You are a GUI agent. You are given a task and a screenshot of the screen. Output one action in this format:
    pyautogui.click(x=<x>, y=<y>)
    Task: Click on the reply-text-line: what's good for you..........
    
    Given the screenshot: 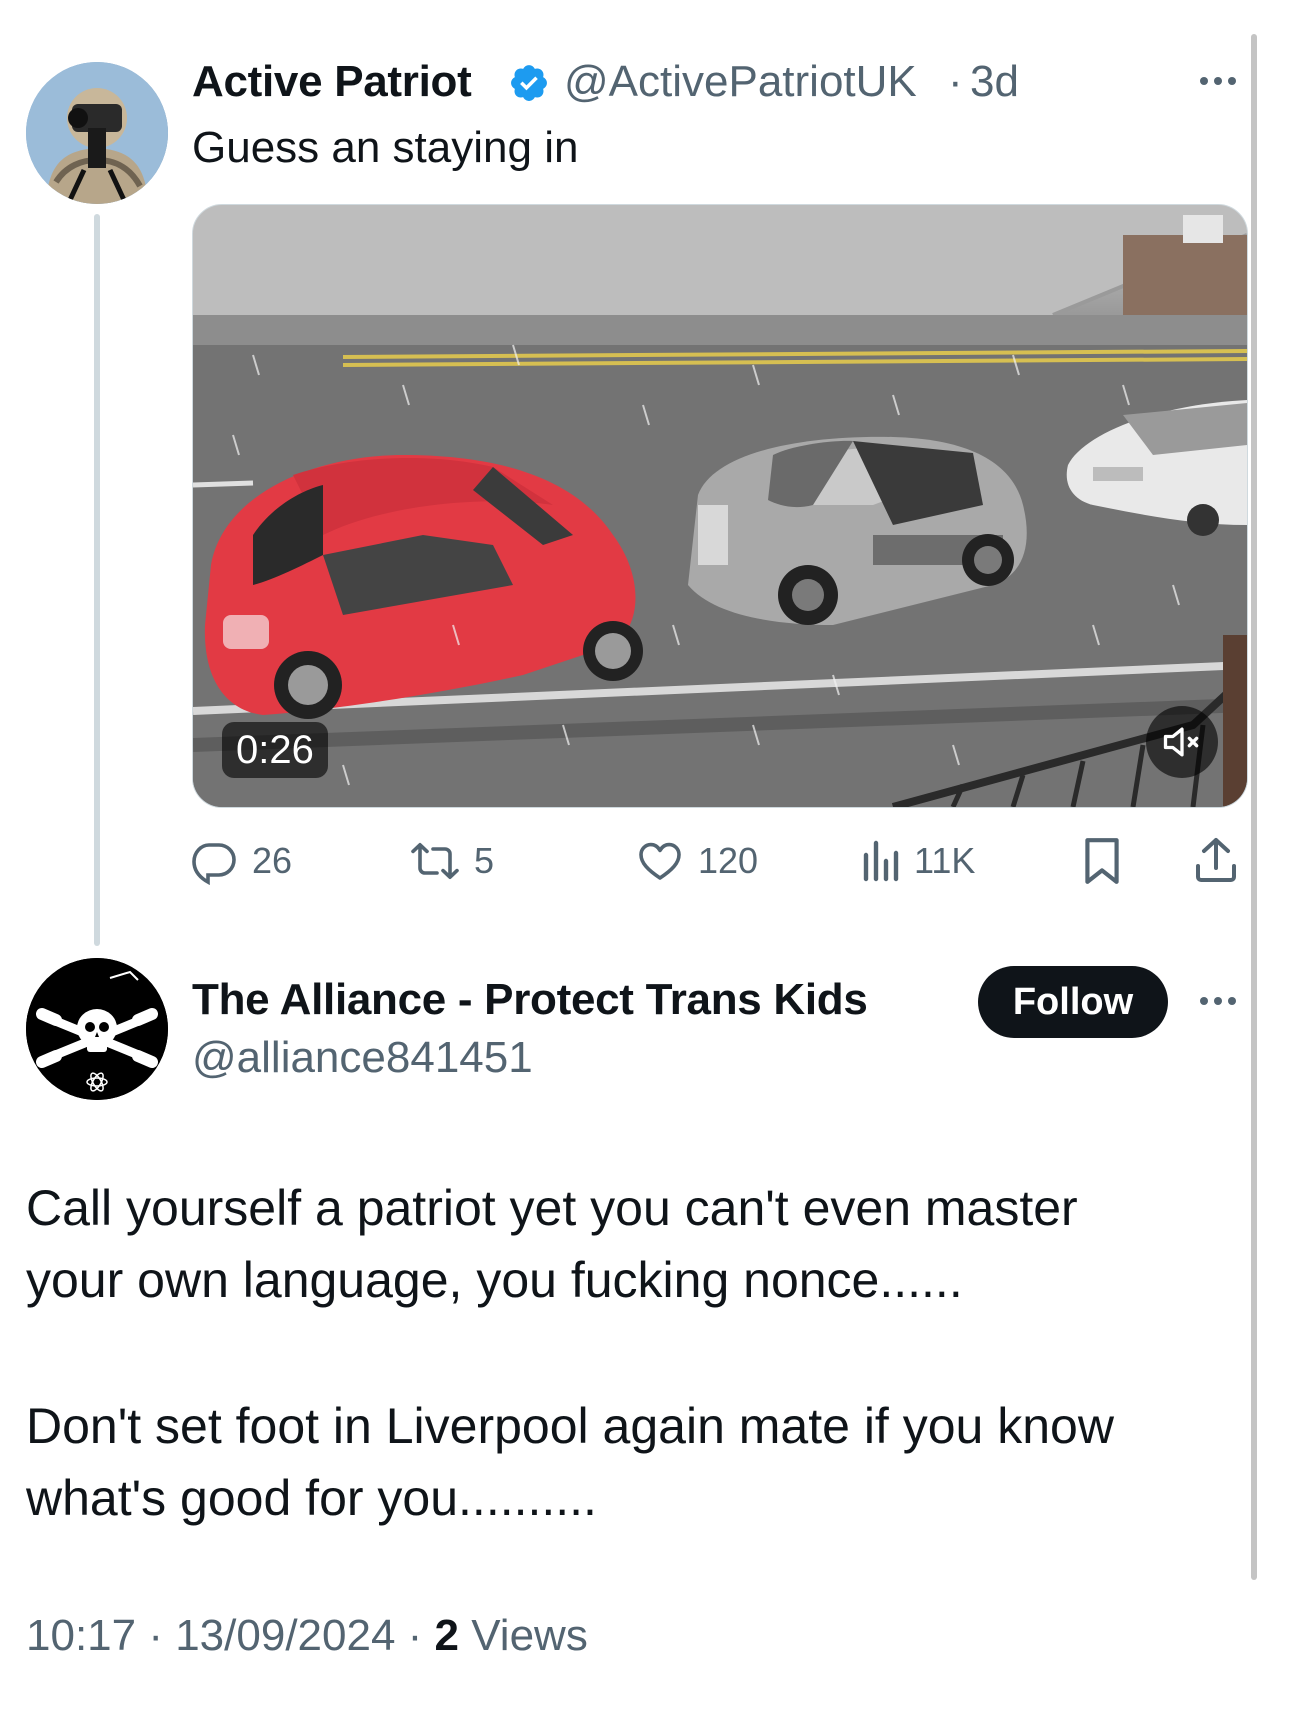 What is the action you would take?
    pyautogui.click(x=311, y=1498)
    